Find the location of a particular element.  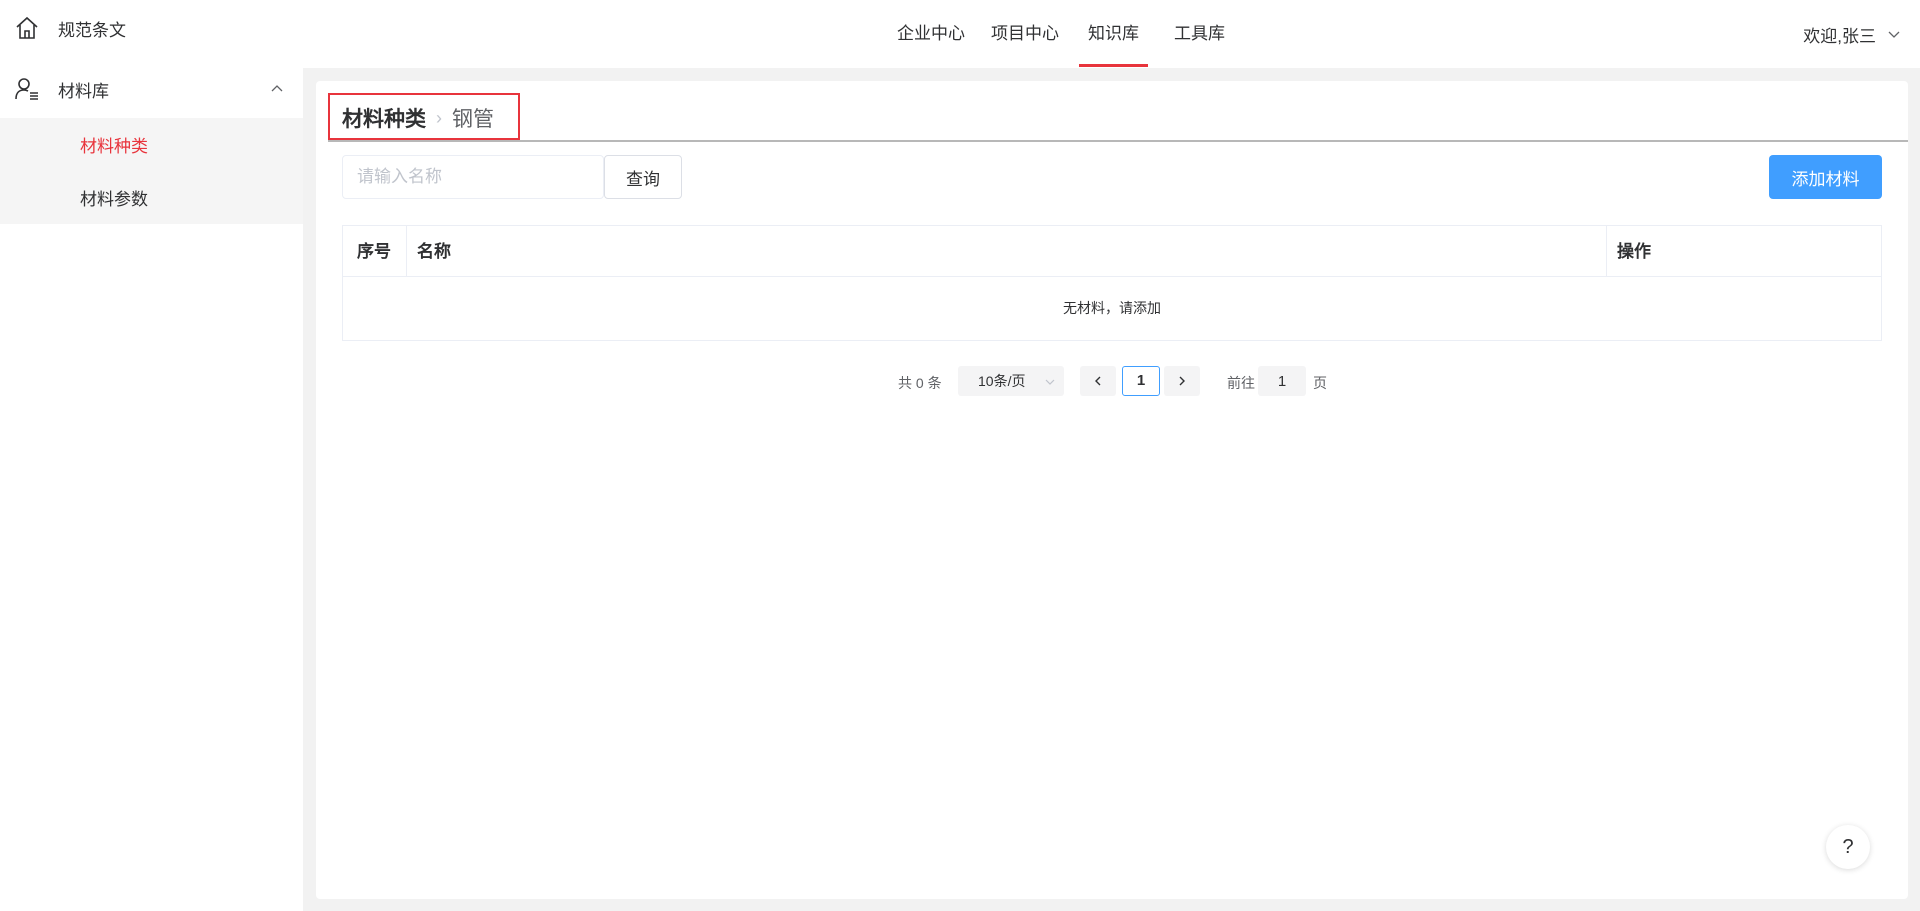

table-header: 序号 名称 操作 is located at coordinates (1112, 251).